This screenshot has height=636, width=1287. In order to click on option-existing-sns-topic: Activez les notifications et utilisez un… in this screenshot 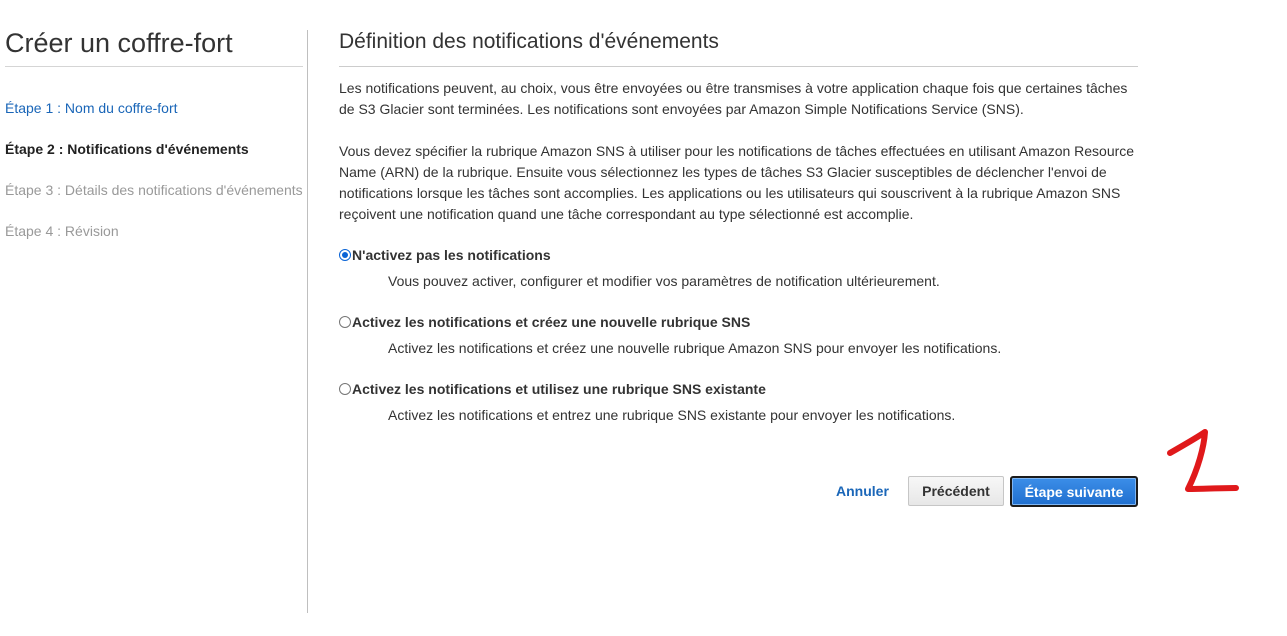, I will do `click(552, 389)`.